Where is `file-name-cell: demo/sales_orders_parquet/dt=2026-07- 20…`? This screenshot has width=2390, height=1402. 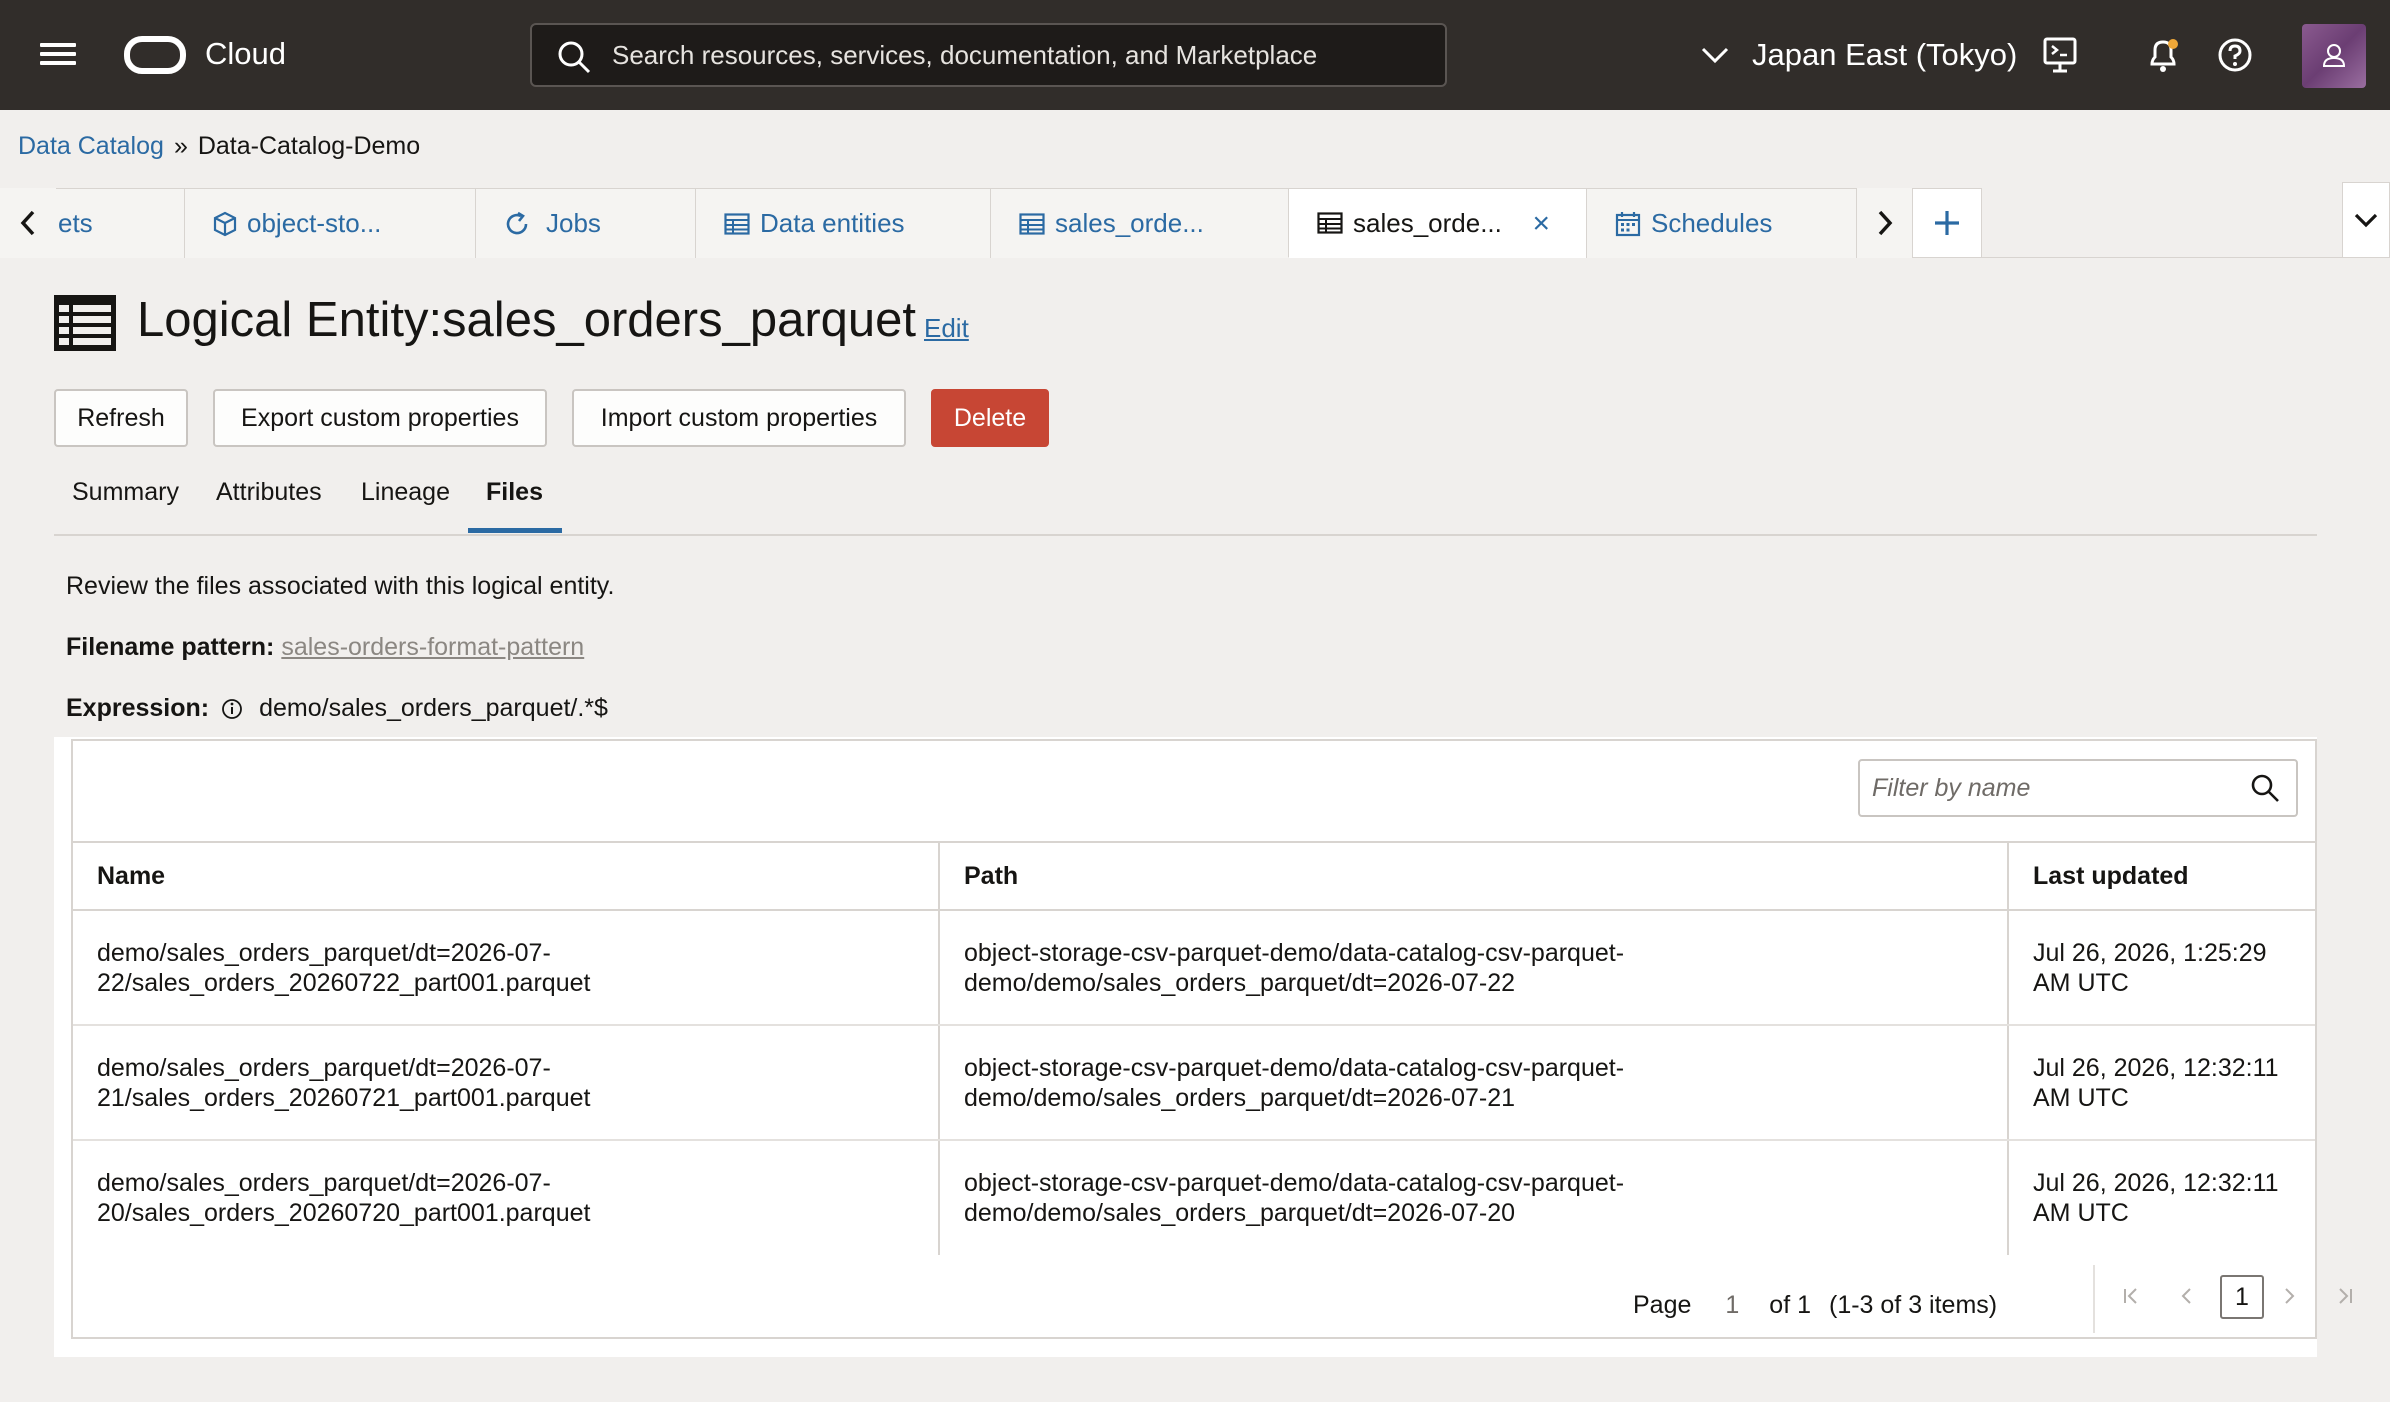
file-name-cell: demo/sales_orders_parquet/dt=2026-07- 20… is located at coordinates (344, 1198).